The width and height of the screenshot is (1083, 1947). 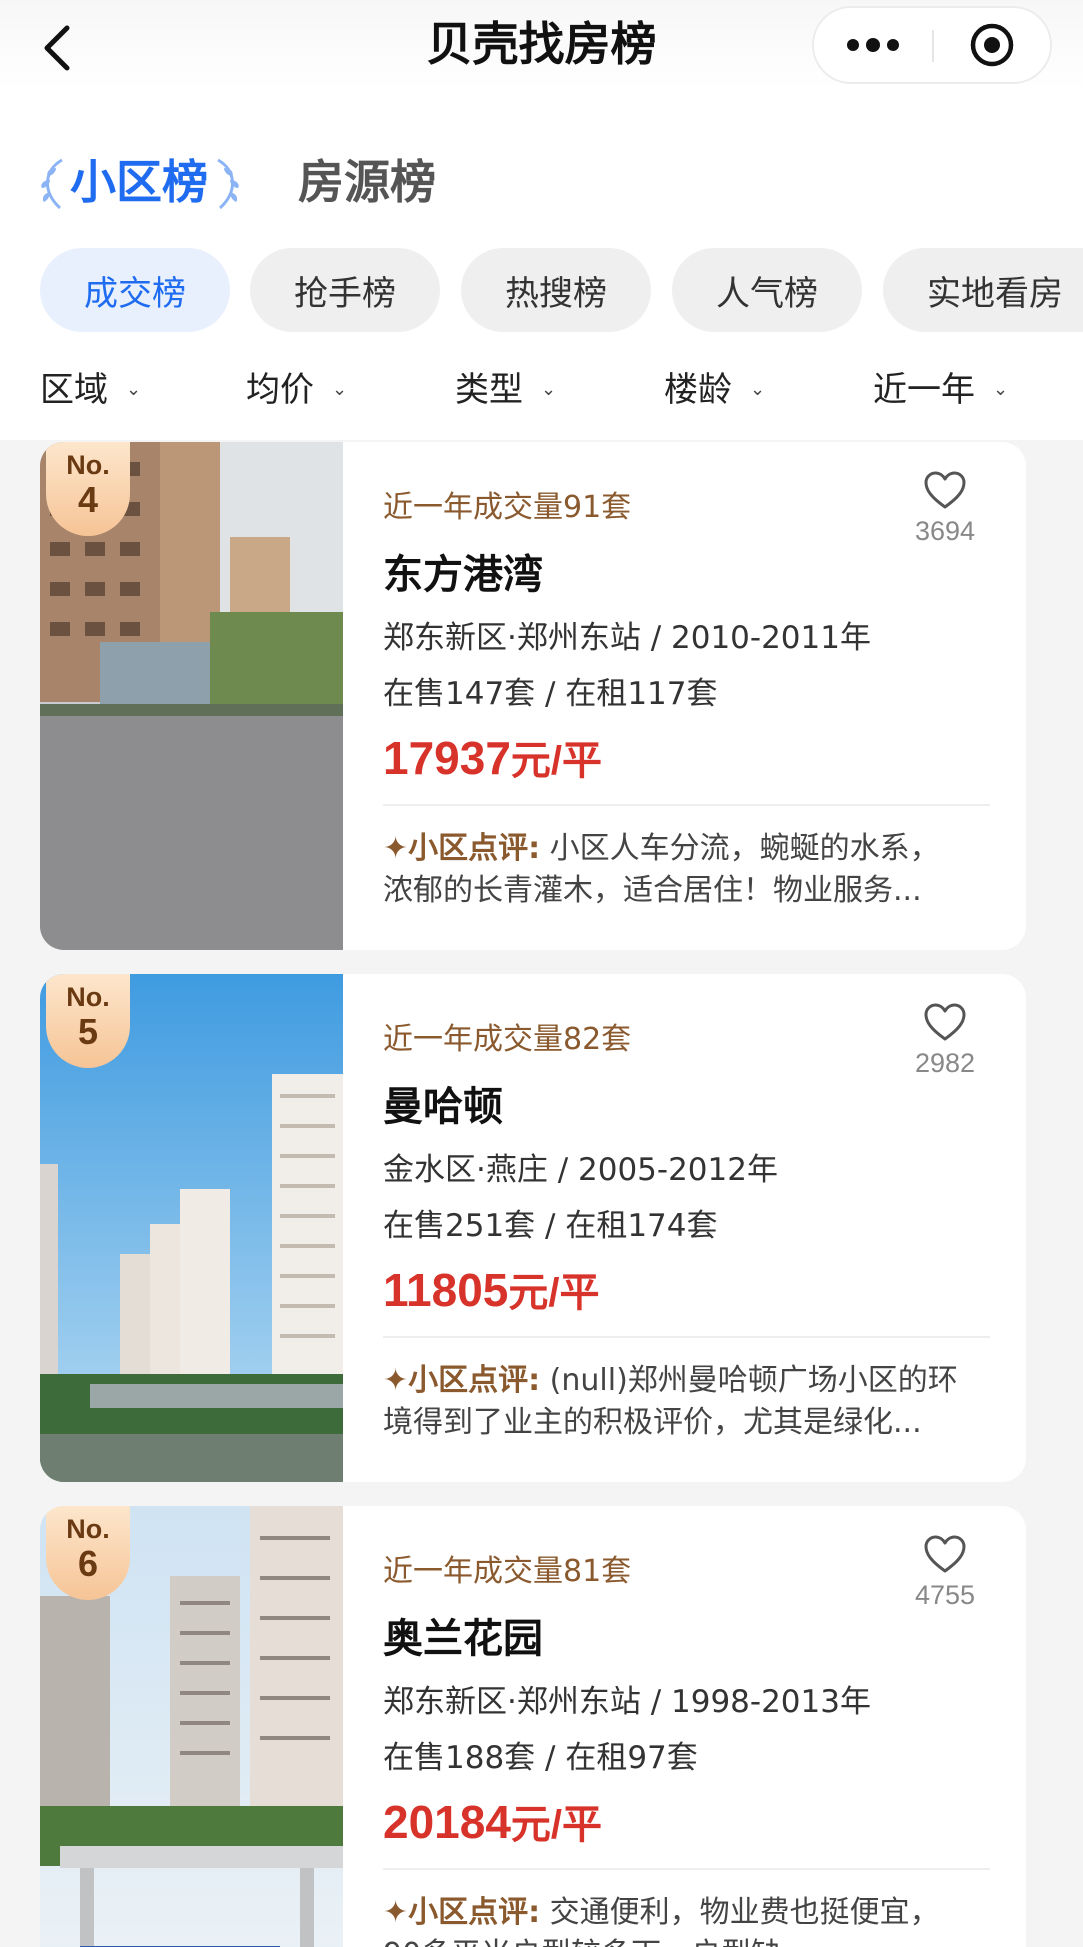 I want to click on sales-volume: 近一年成交量91套, so click(x=507, y=507).